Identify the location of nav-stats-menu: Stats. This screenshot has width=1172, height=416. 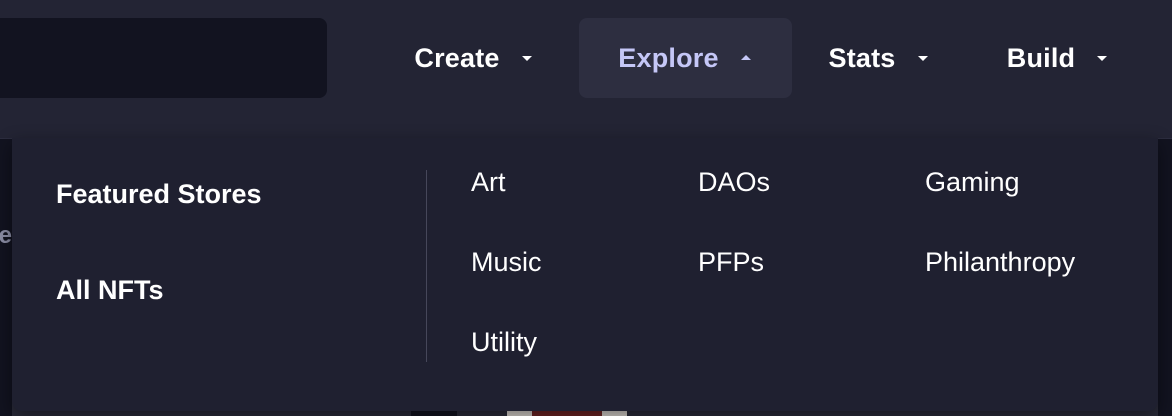
(879, 58).